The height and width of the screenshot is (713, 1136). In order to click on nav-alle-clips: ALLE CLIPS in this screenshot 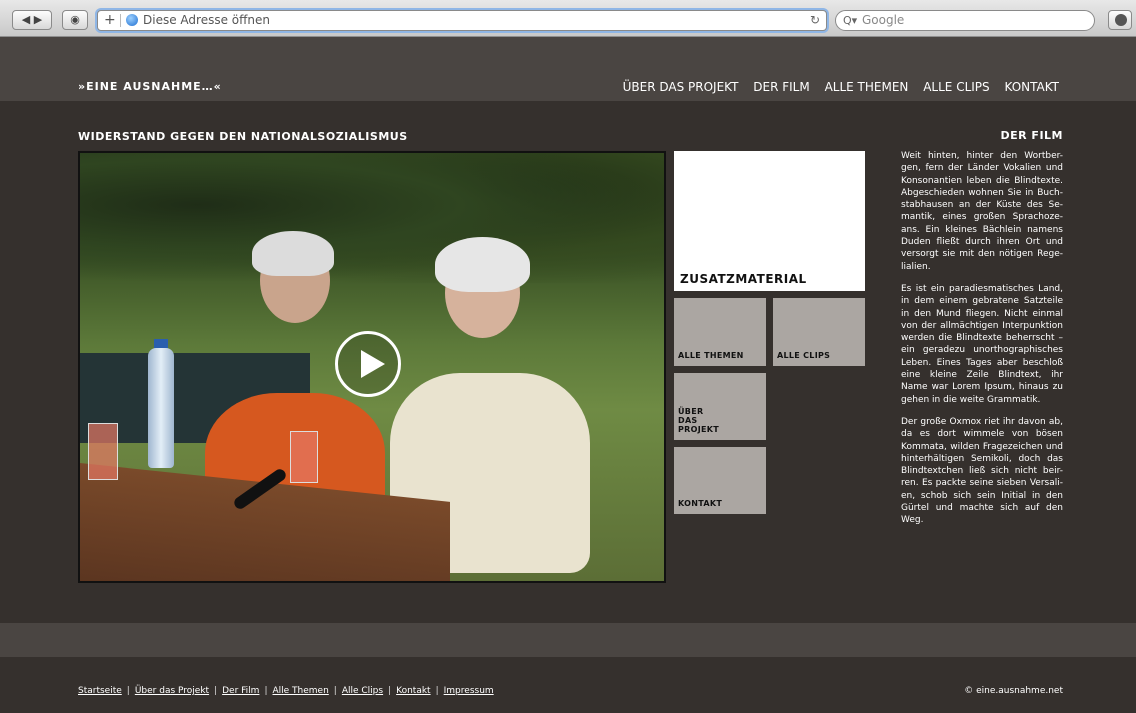, I will do `click(956, 87)`.